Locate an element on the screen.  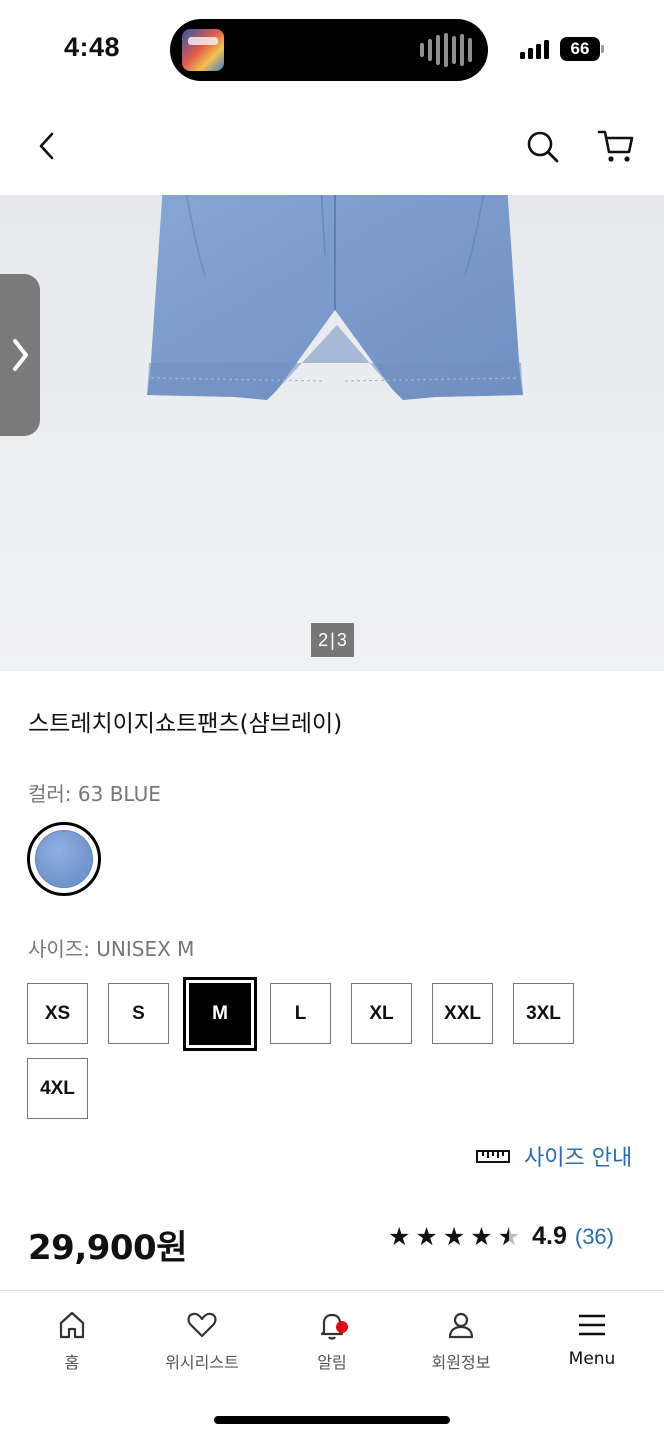
battery-level: 66 is located at coordinates (580, 48).